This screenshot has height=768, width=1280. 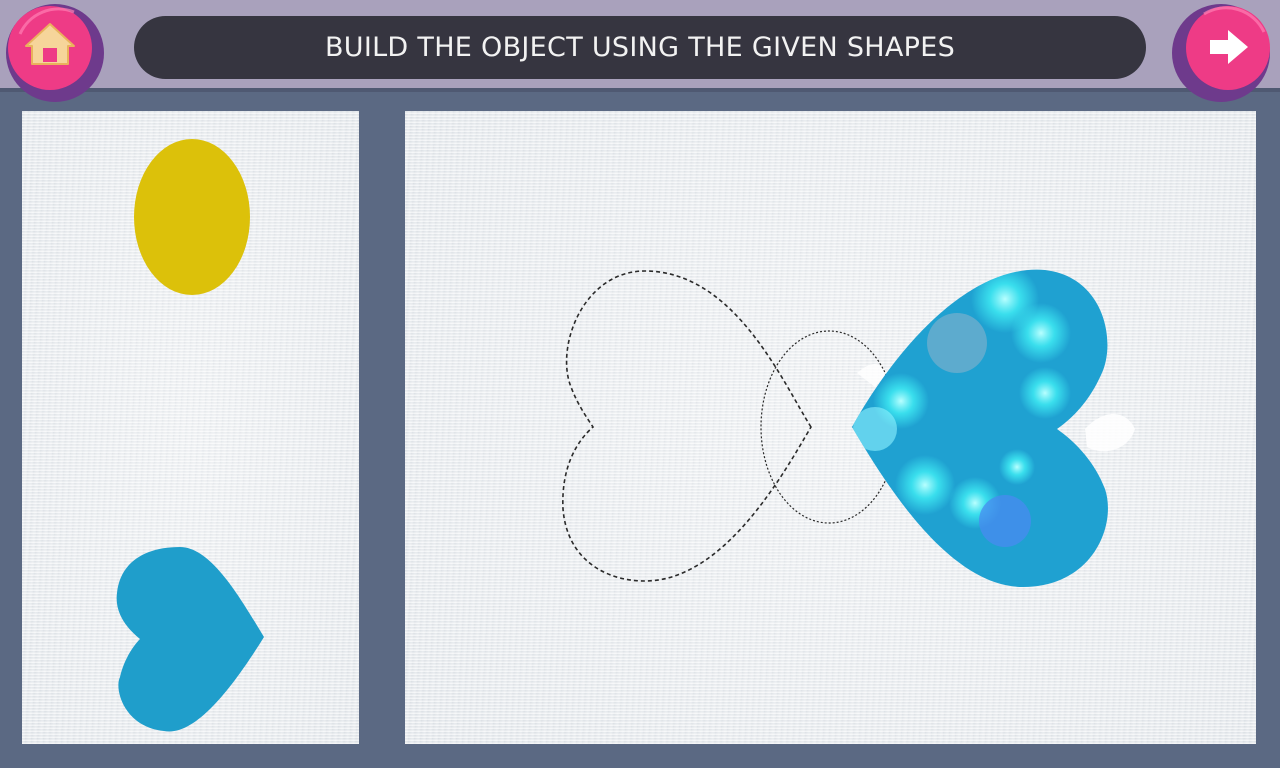 I want to click on instruction-banner: BUILD THE OBJECT USING THE GIVEN SHAPES, so click(x=640, y=47).